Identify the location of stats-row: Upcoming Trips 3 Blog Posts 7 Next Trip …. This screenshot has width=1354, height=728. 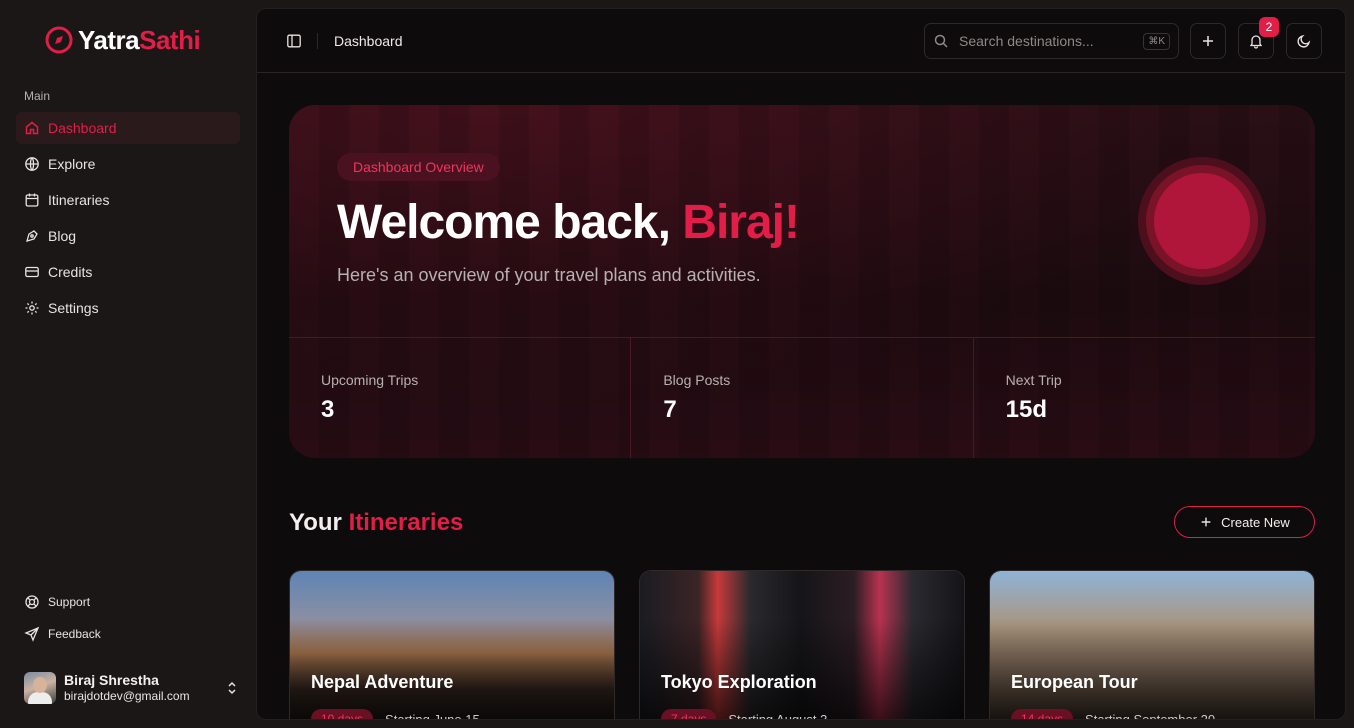
(802, 397).